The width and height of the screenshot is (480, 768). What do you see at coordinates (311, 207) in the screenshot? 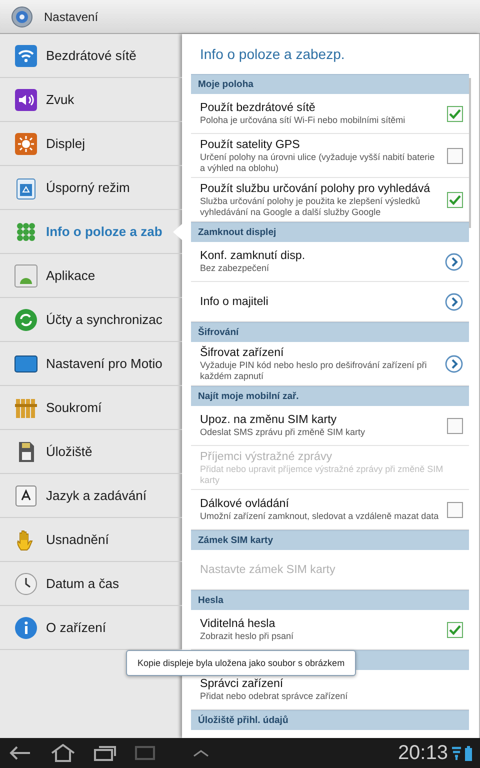
I see `setting-summary: Služba určování polohy je použita ke zlepšení výsledků vyhledávání na Google a další služby Google` at bounding box center [311, 207].